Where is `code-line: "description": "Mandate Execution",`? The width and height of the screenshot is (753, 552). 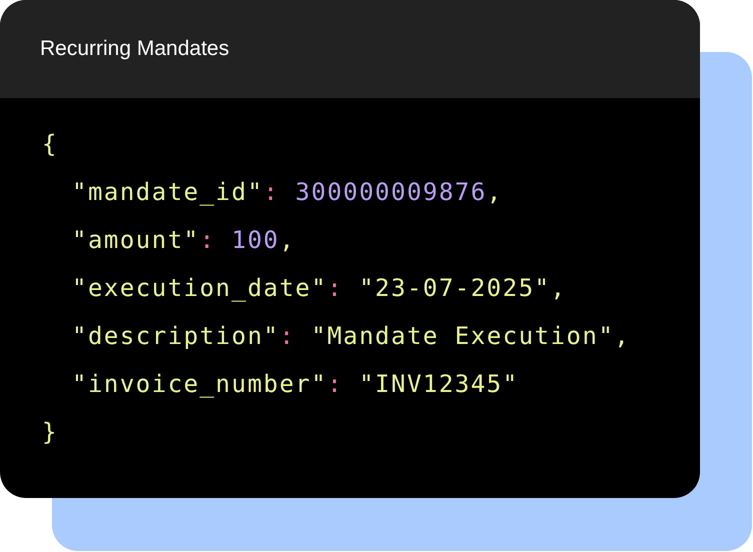
code-line: "description": "Mandate Execution", is located at coordinates (351, 336).